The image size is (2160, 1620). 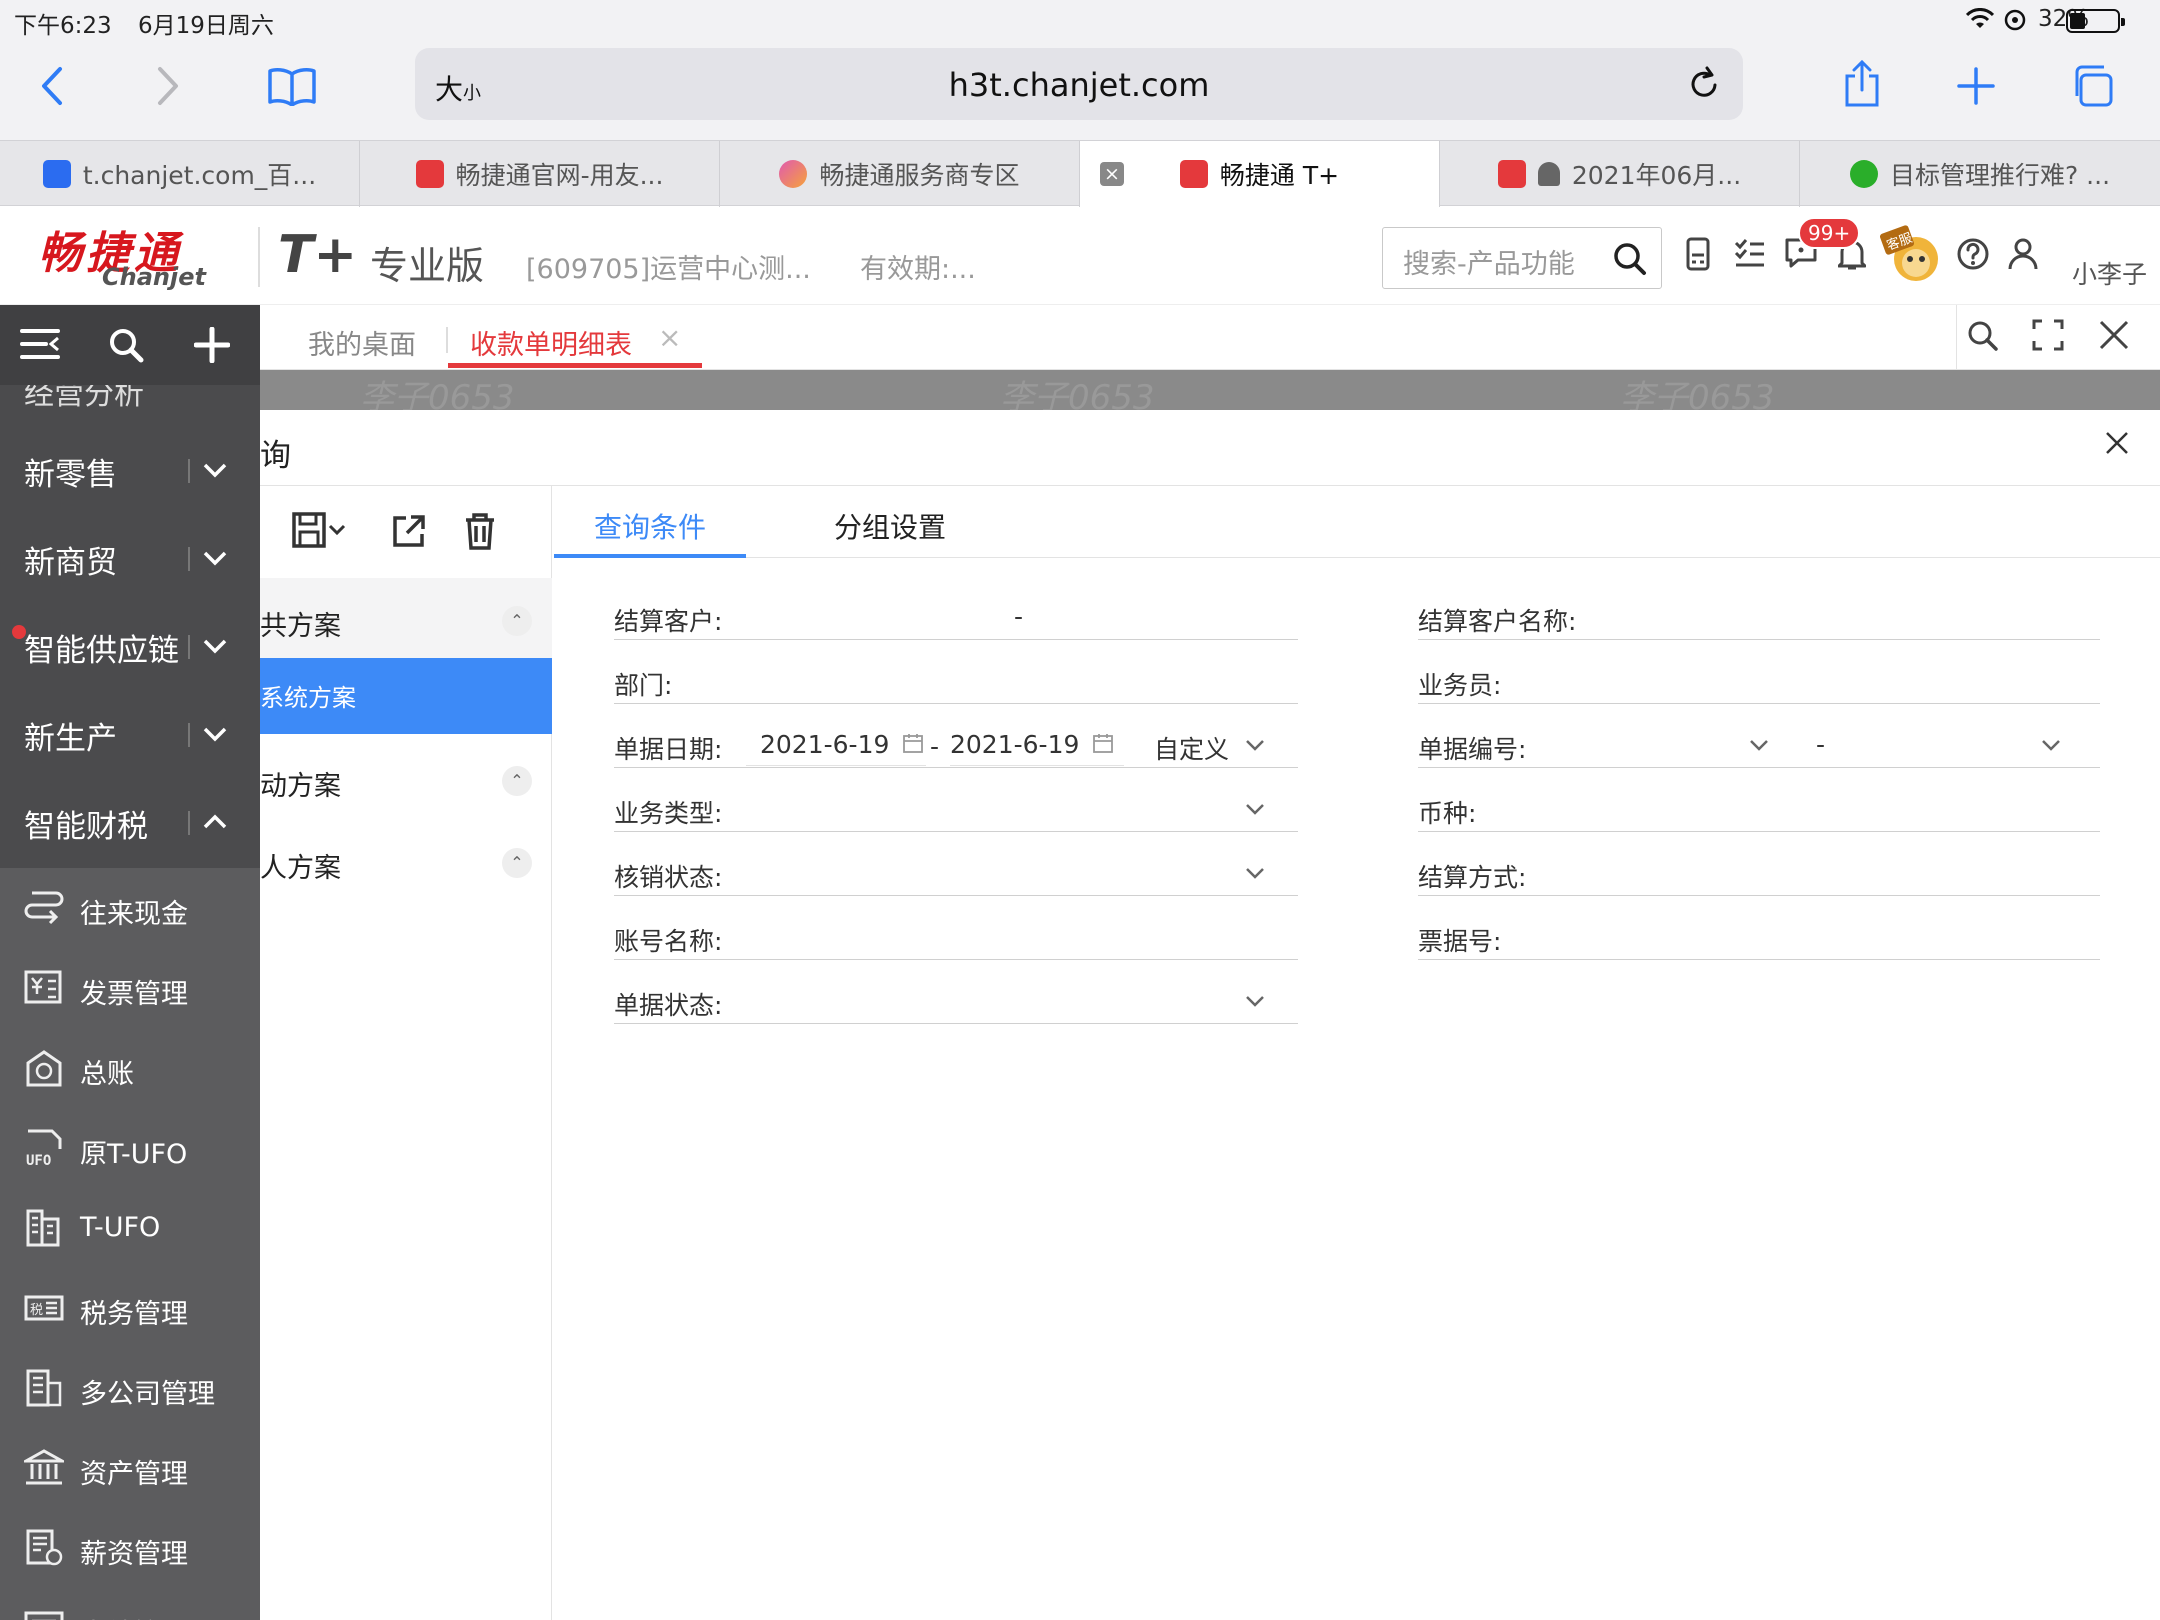 What do you see at coordinates (1522, 258) in the screenshot?
I see `function-search-input: 搜索-产品功能` at bounding box center [1522, 258].